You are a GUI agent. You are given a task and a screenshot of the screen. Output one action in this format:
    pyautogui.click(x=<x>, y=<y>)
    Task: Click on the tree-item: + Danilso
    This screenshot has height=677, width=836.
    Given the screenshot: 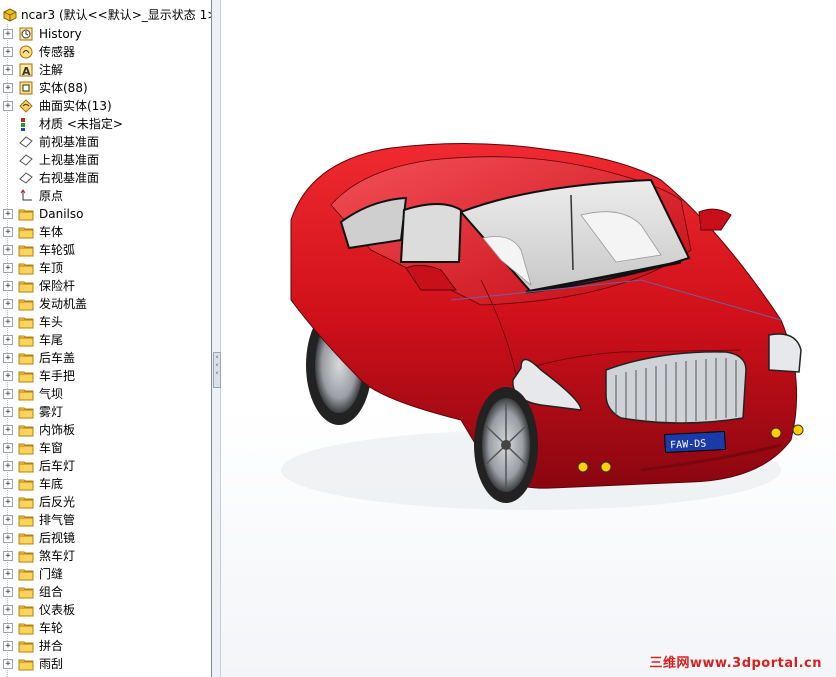 What is the action you would take?
    pyautogui.click(x=105, y=214)
    